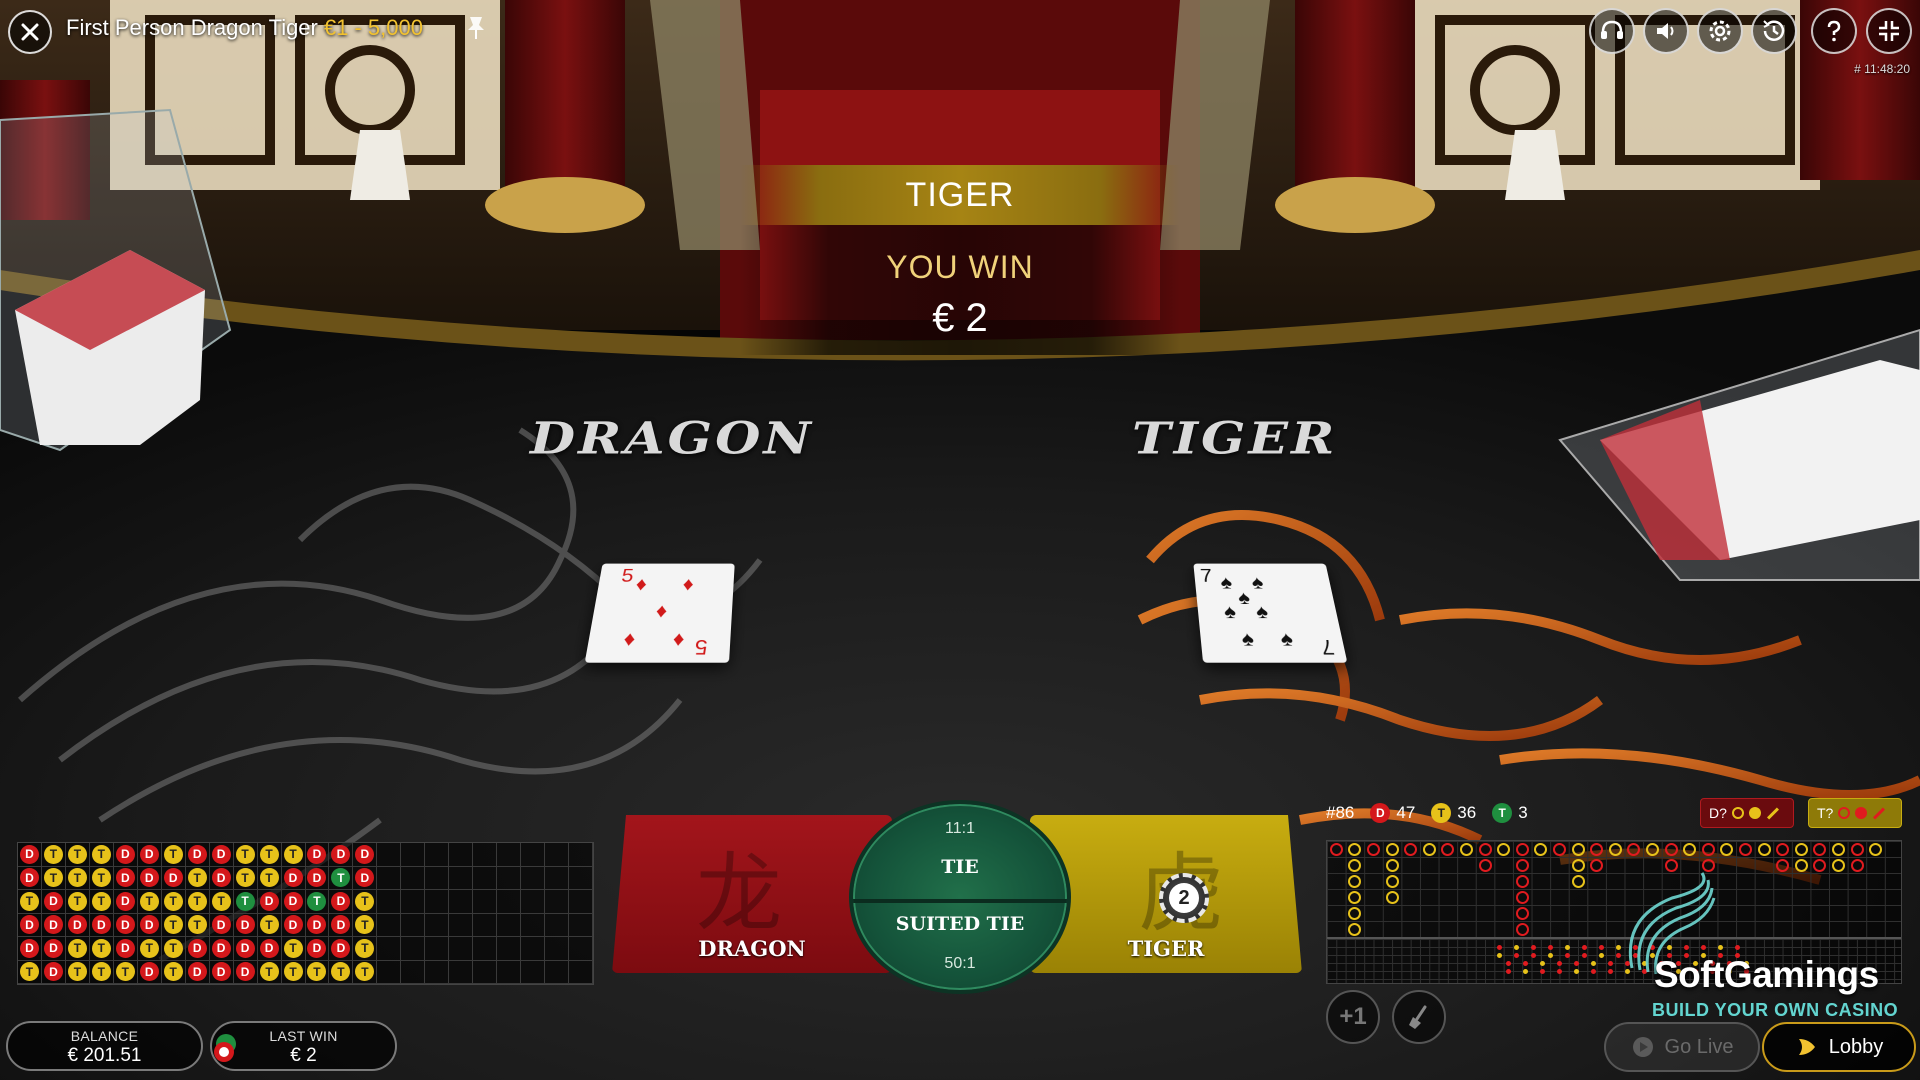  I want to click on history-button, so click(1774, 31).